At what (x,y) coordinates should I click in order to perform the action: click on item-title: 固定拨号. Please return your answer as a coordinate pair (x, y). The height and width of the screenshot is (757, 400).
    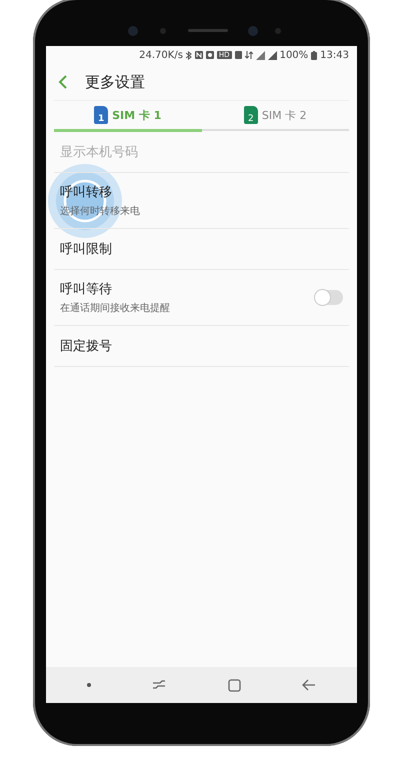
    Looking at the image, I should click on (86, 346).